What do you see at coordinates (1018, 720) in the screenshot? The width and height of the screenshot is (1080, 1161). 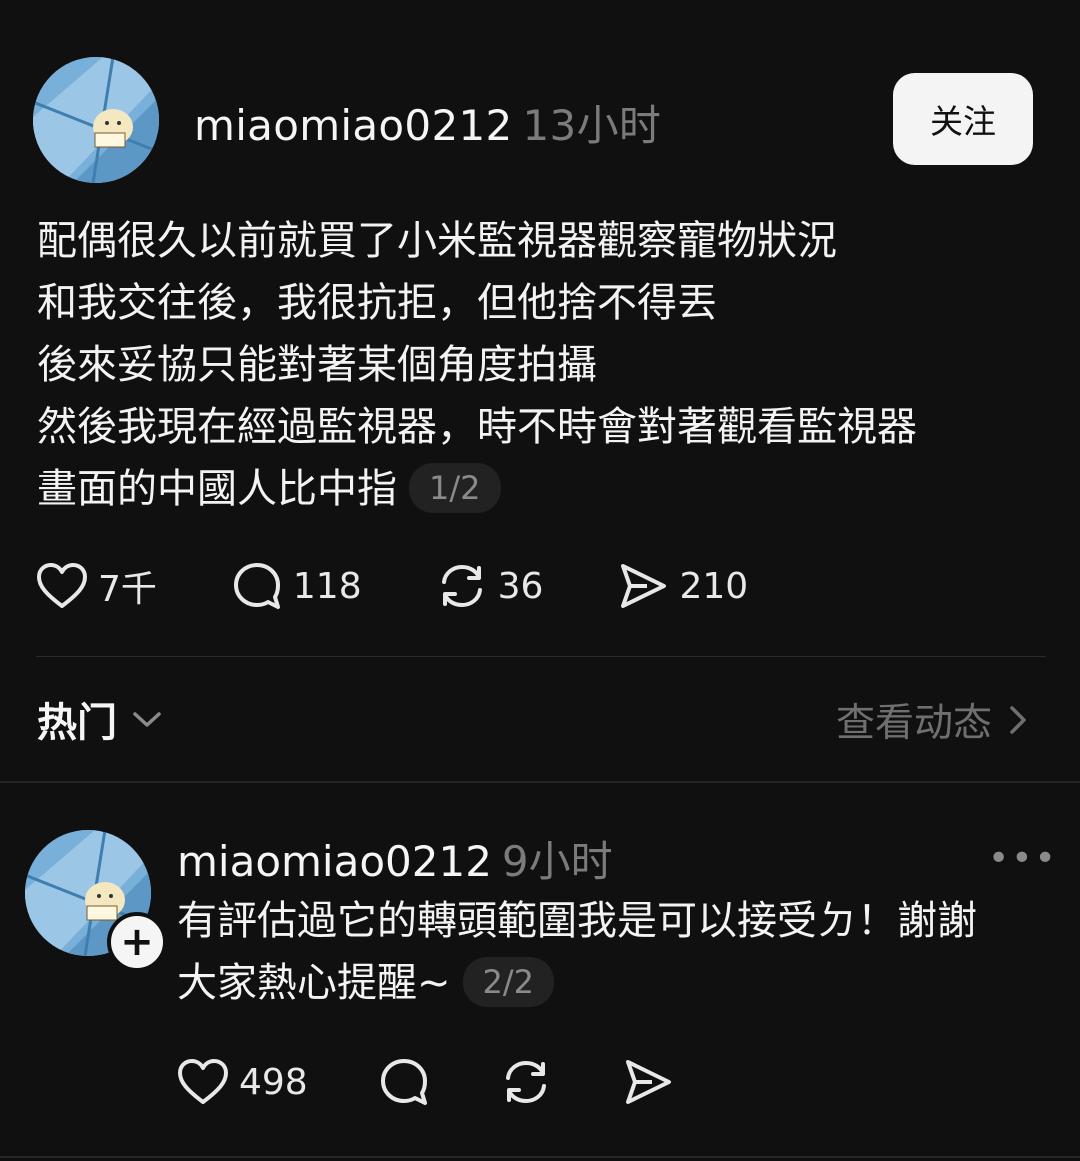 I see `chevron-right-icon` at bounding box center [1018, 720].